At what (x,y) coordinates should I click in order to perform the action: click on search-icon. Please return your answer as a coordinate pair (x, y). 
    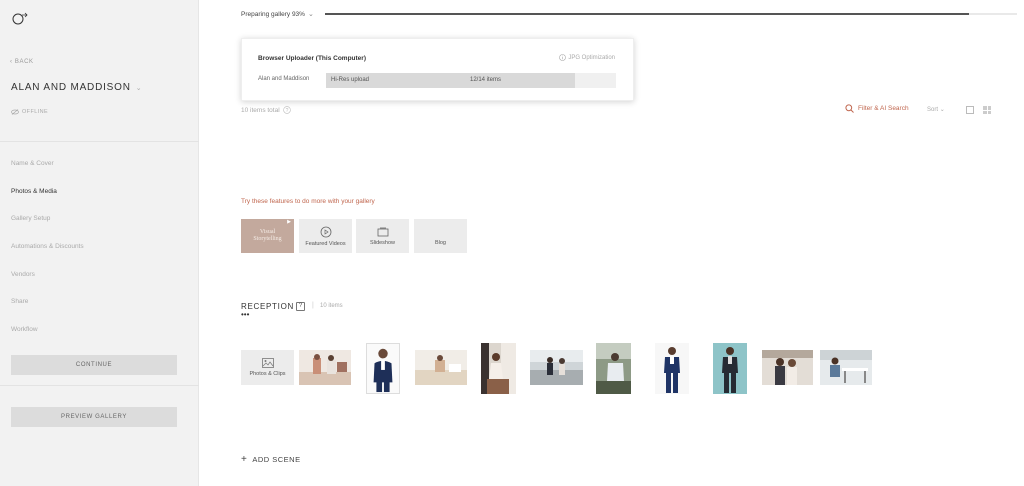
    Looking at the image, I should click on (849, 108).